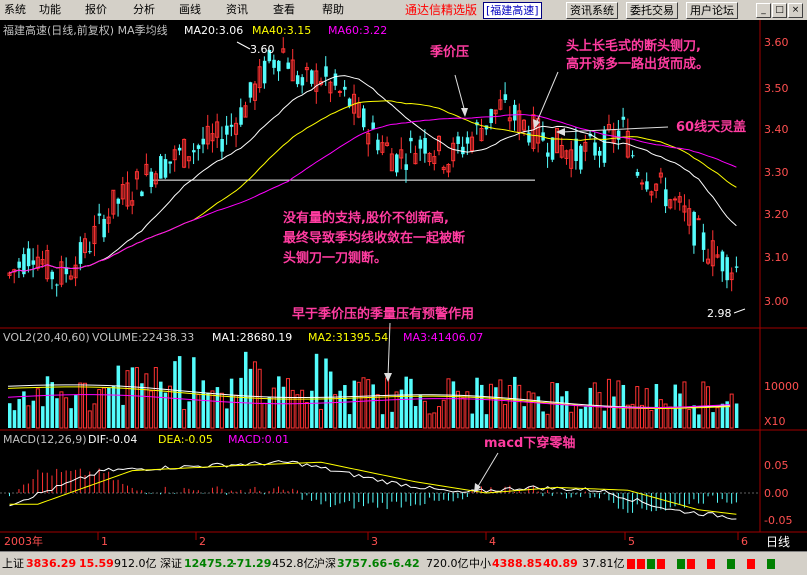  What do you see at coordinates (185, 439) in the screenshot?
I see `dea-readout: DEA:-0.05` at bounding box center [185, 439].